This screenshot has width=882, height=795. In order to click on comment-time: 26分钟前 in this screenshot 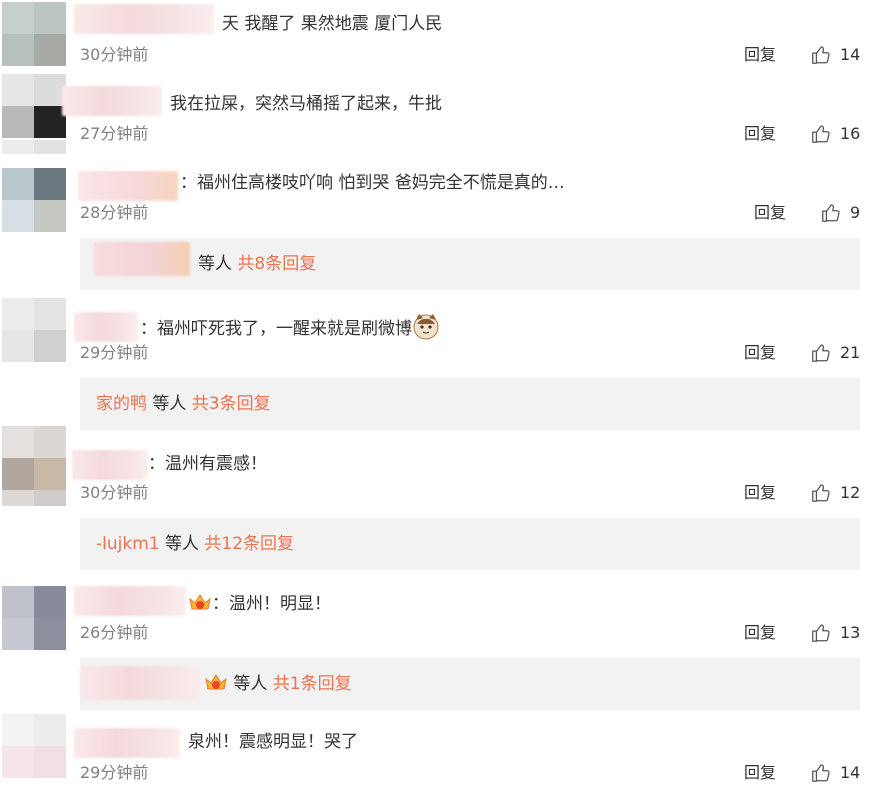, I will do `click(114, 632)`.